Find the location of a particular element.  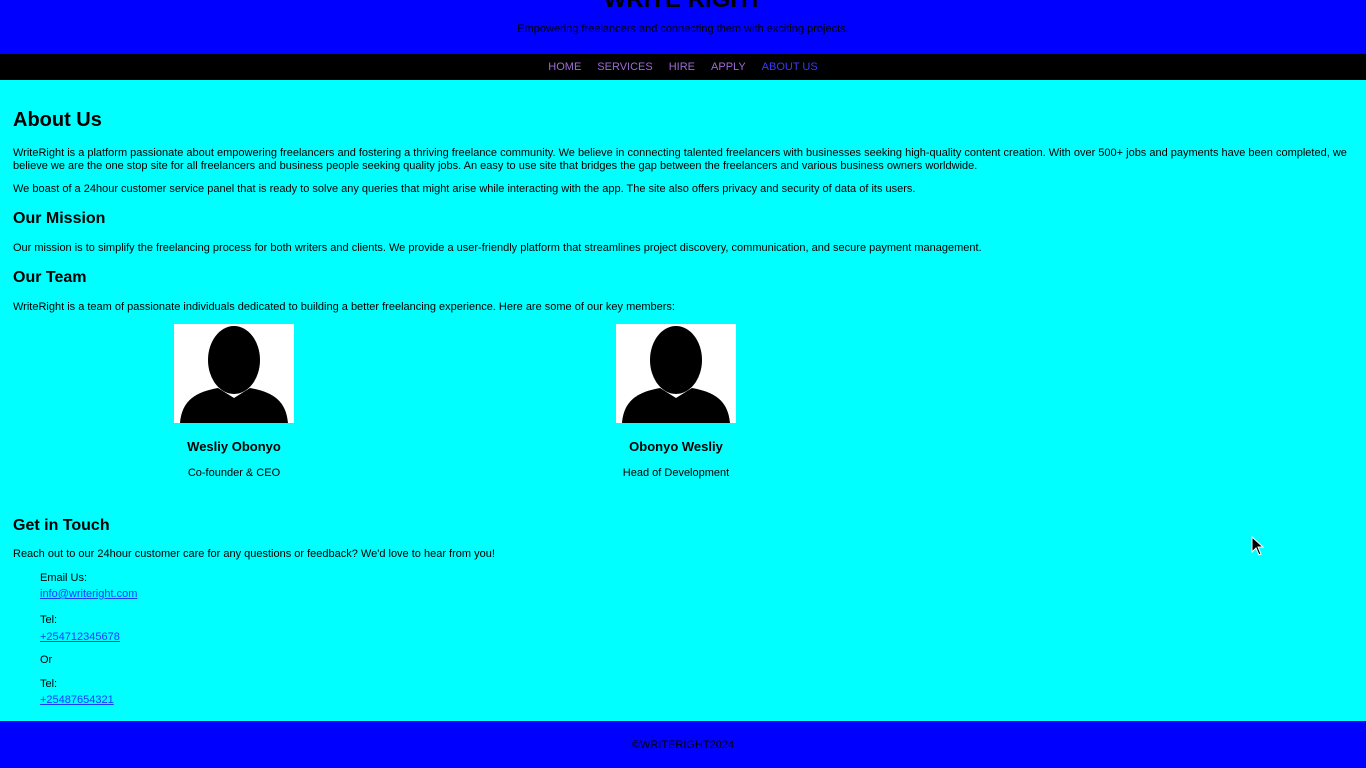

nav-hire: HIRE is located at coordinates (682, 67).